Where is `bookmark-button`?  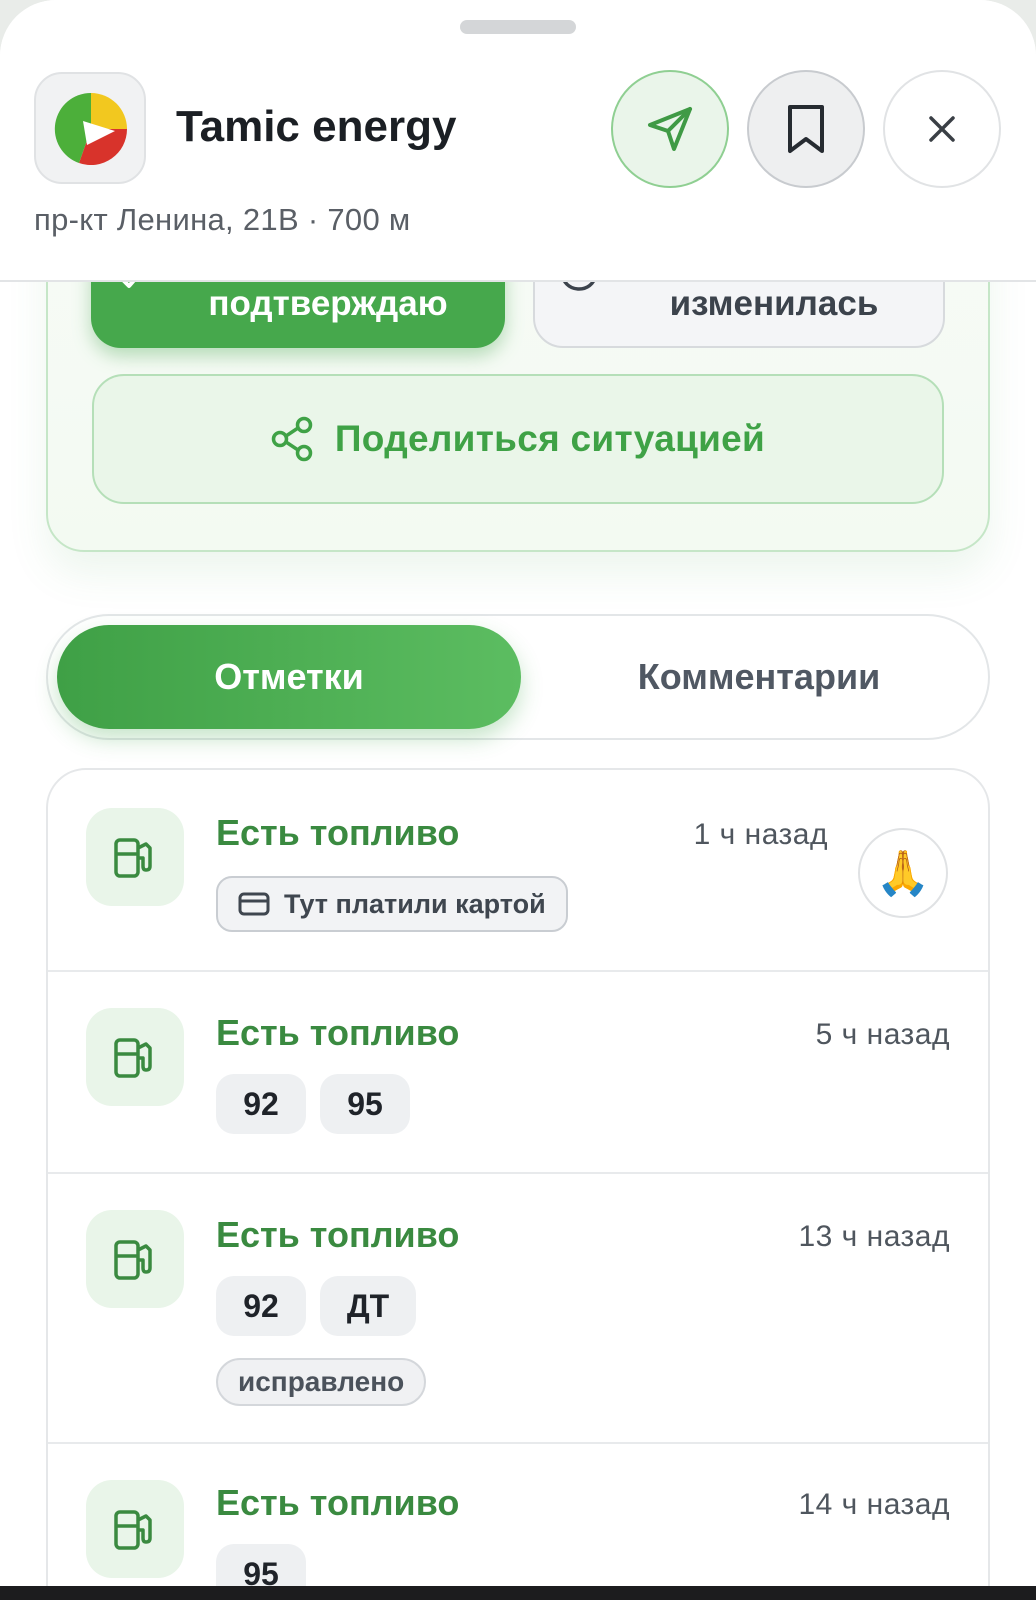 bookmark-button is located at coordinates (806, 129).